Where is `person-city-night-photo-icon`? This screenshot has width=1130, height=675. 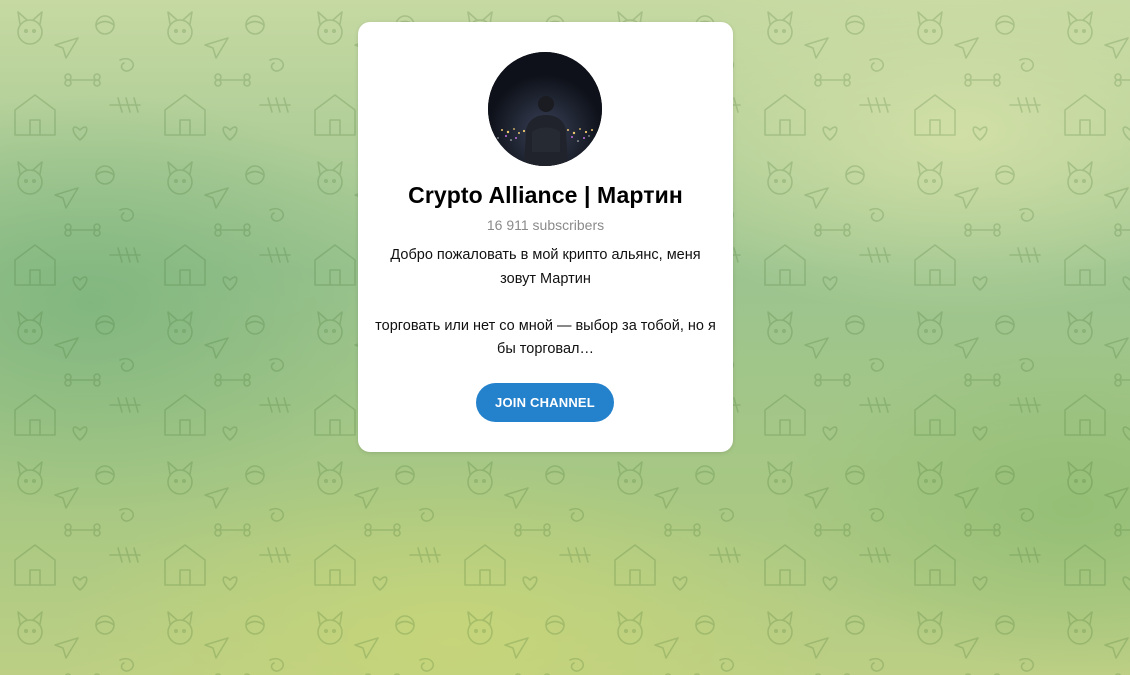
person-city-night-photo-icon is located at coordinates (545, 109).